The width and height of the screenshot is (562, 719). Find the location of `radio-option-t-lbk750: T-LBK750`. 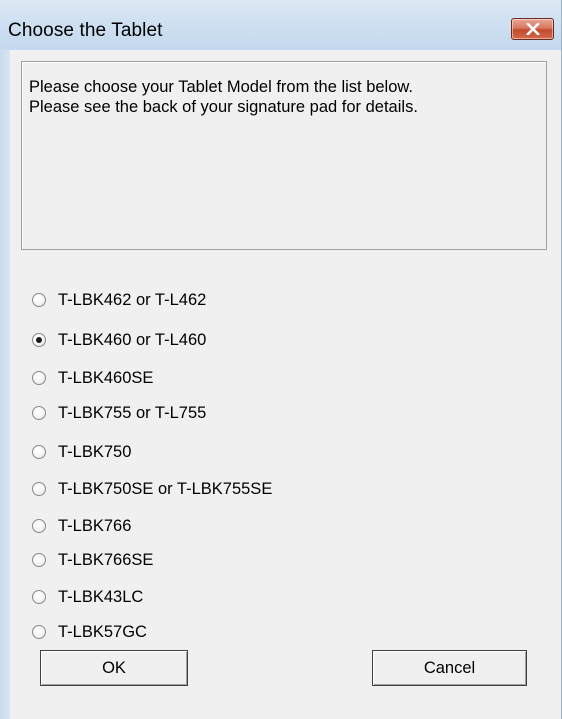

radio-option-t-lbk750: T-LBK750 is located at coordinates (81, 452).